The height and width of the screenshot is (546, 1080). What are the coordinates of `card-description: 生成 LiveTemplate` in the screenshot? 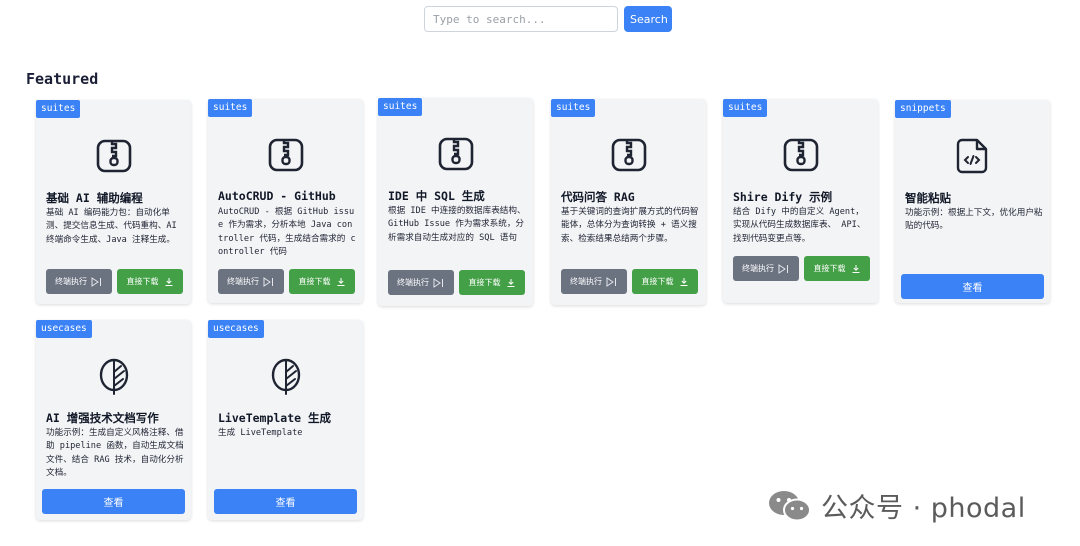 It's located at (260, 433).